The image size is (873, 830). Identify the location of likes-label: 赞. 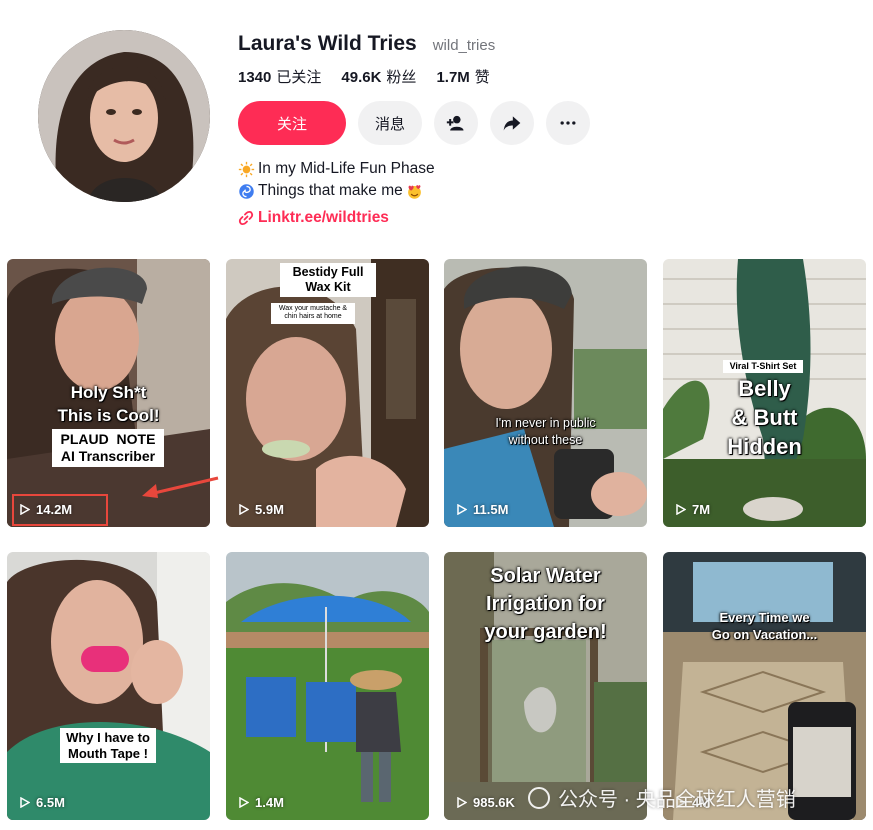
(482, 77).